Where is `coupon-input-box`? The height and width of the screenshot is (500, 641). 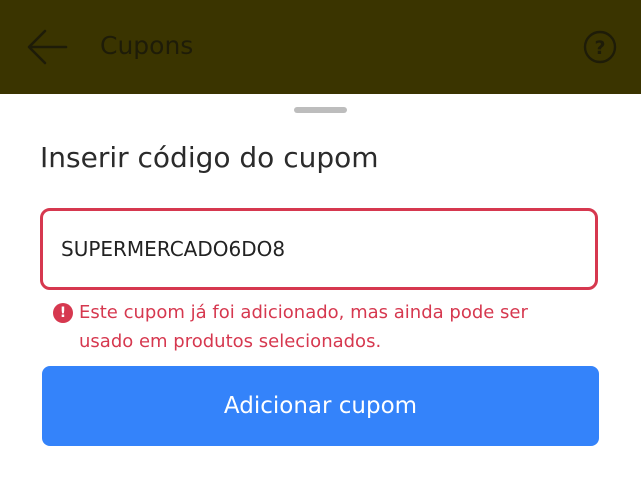
coupon-input-box is located at coordinates (319, 249).